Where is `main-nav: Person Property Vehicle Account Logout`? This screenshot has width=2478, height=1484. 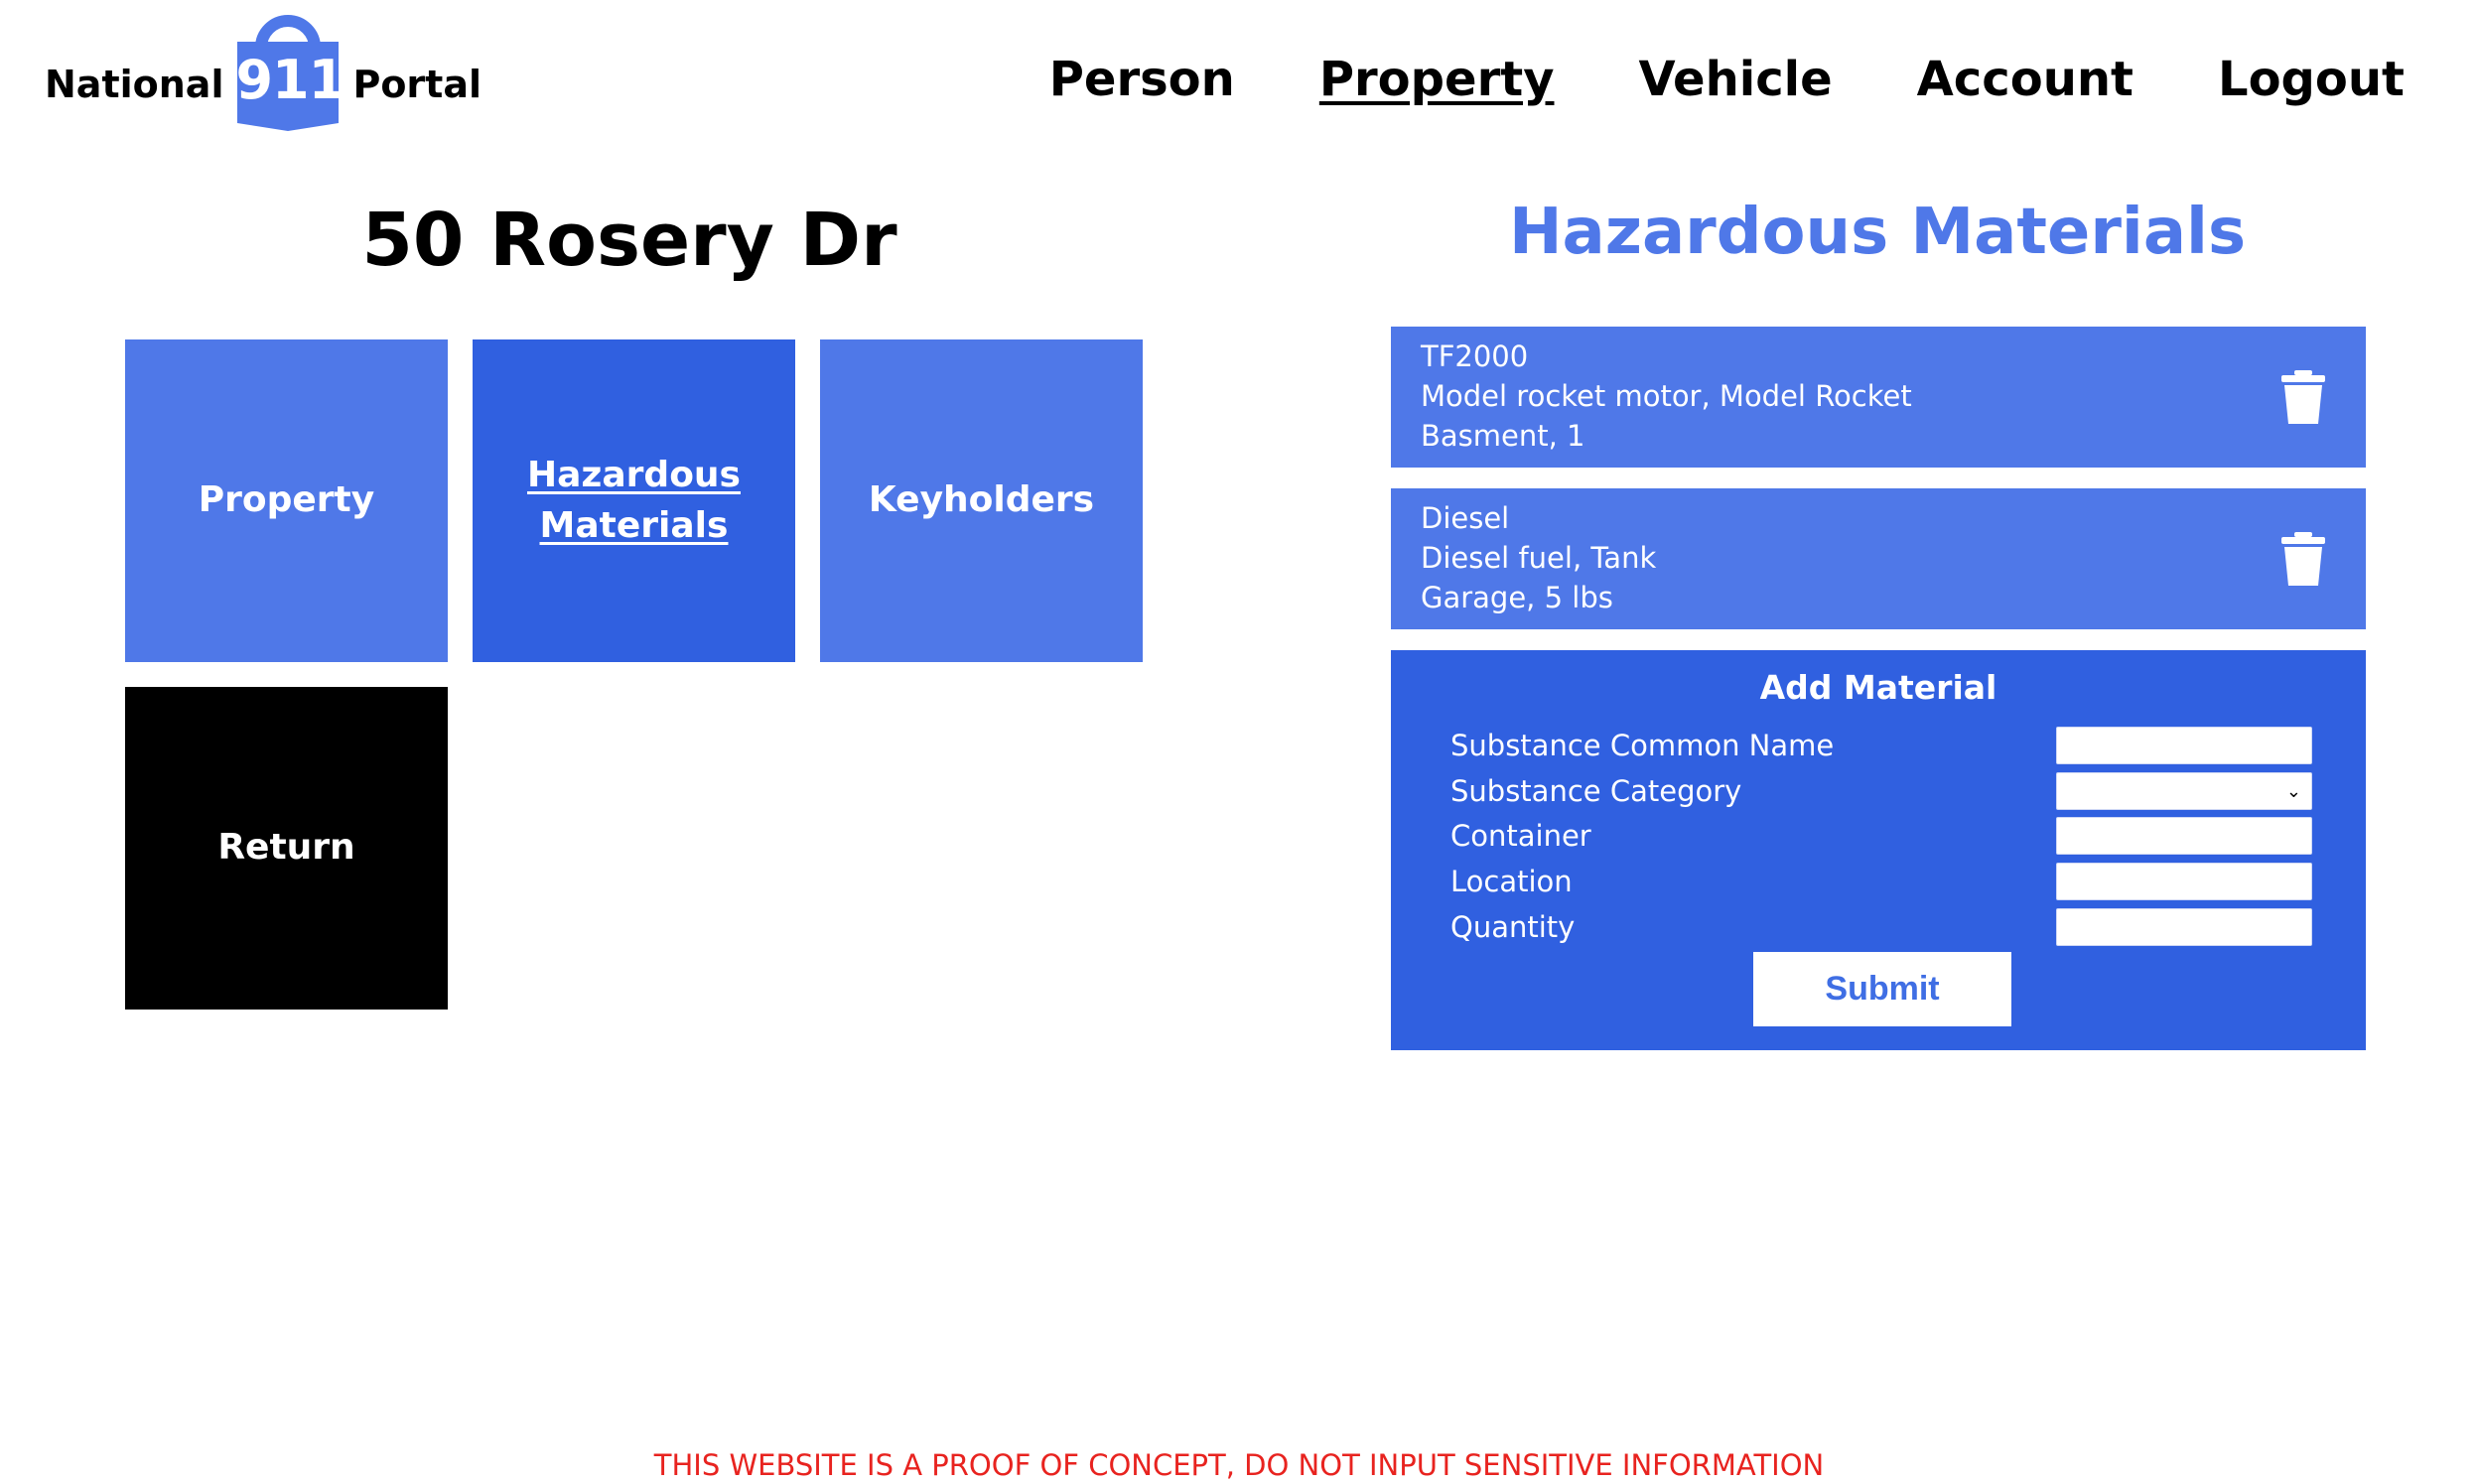
main-nav: Person Property Vehicle Account Logout is located at coordinates (1685, 80).